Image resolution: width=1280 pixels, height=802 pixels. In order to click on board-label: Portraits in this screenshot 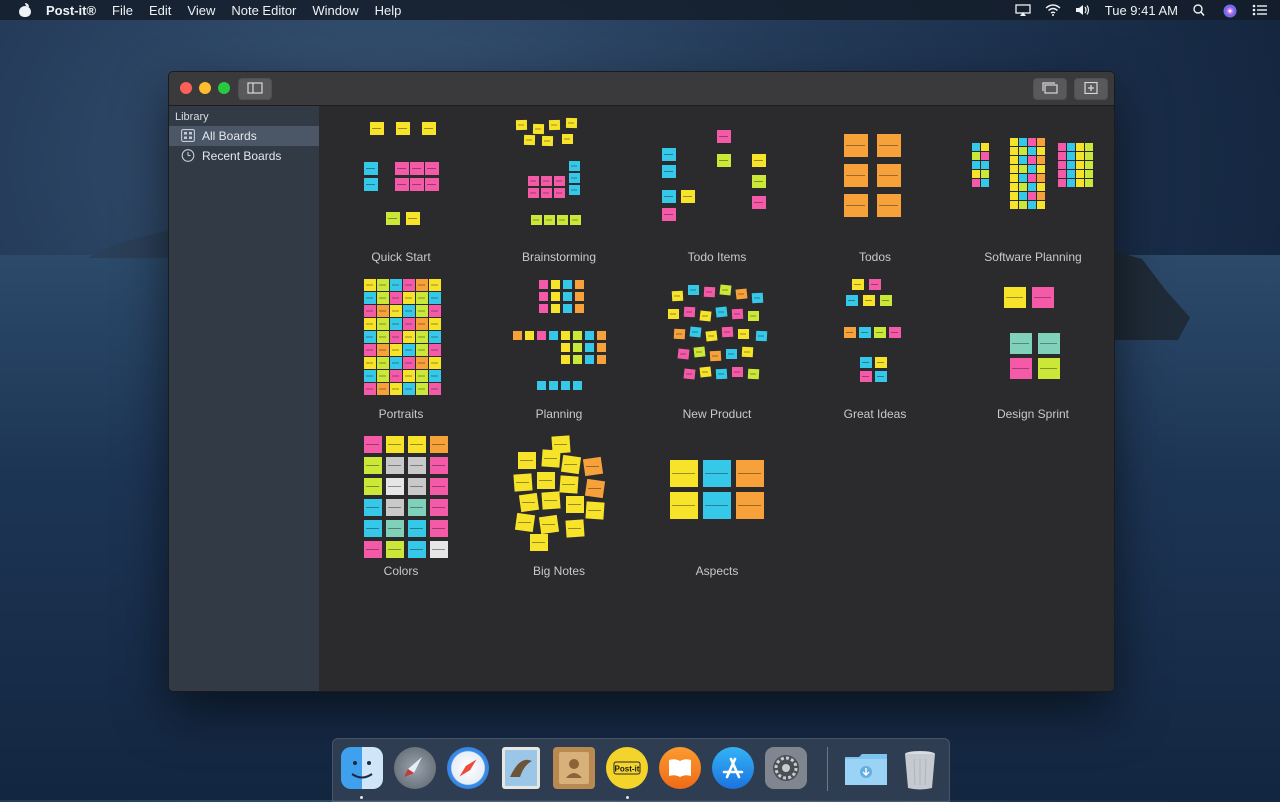, I will do `click(401, 414)`.